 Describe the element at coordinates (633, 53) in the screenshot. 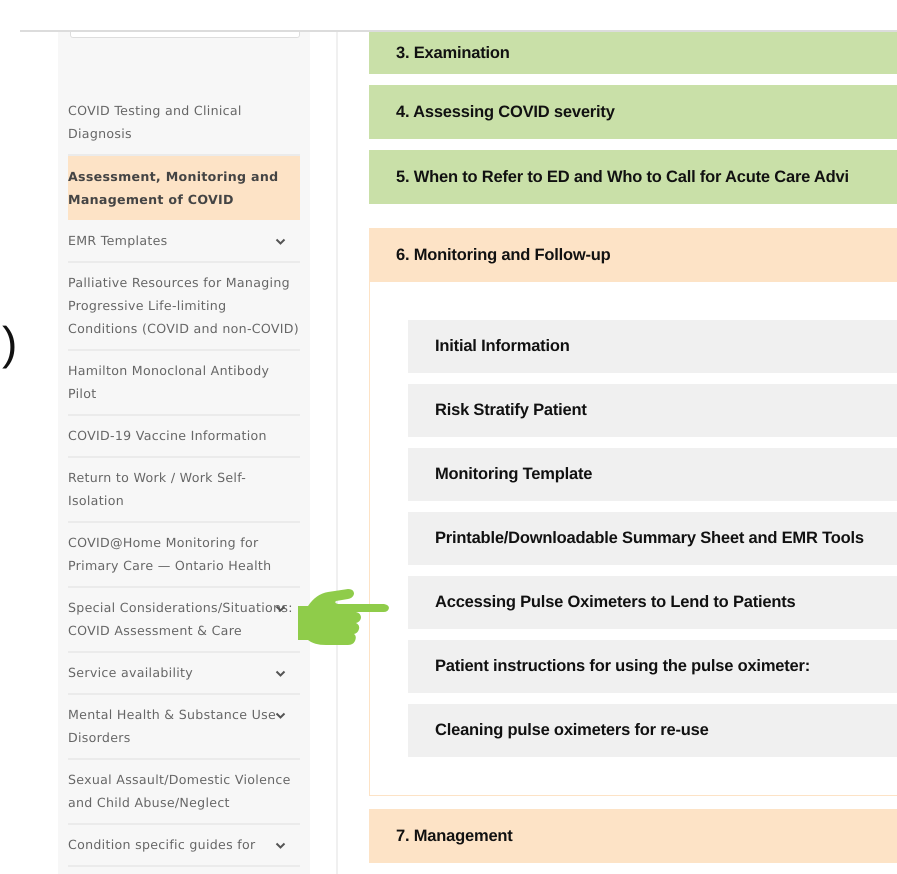

I see `accordion-header: 3. Examination` at that location.